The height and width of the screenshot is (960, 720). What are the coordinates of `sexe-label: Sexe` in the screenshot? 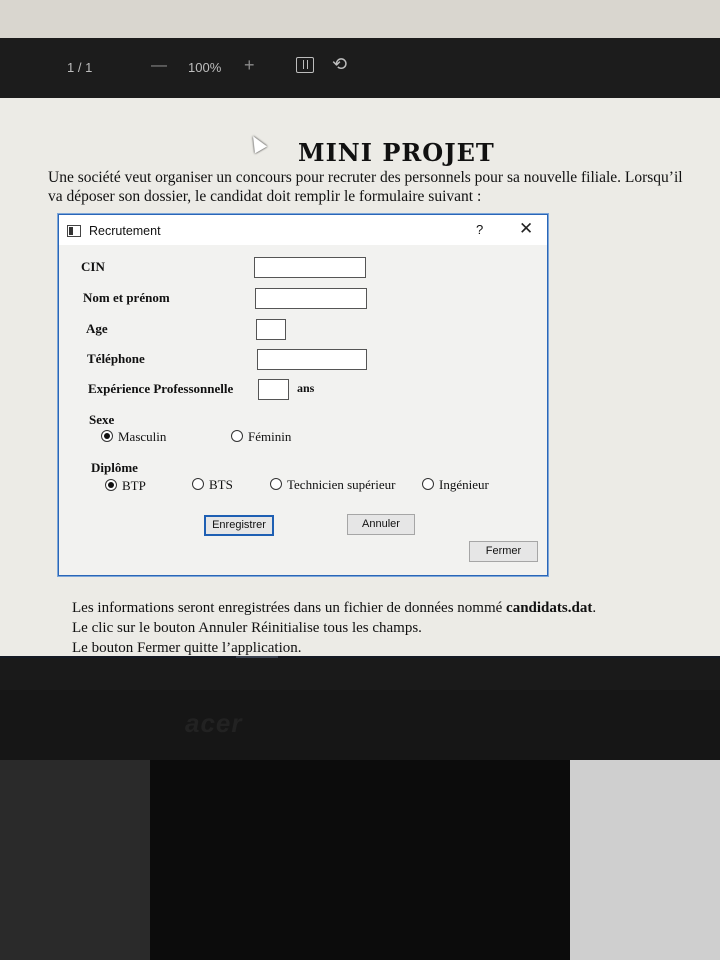 It's located at (102, 419).